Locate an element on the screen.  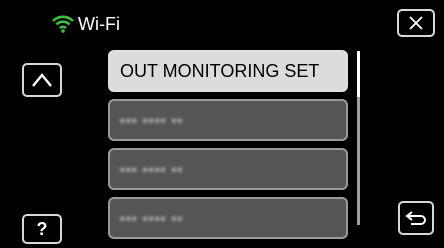
help-button: ? is located at coordinates (42, 229).